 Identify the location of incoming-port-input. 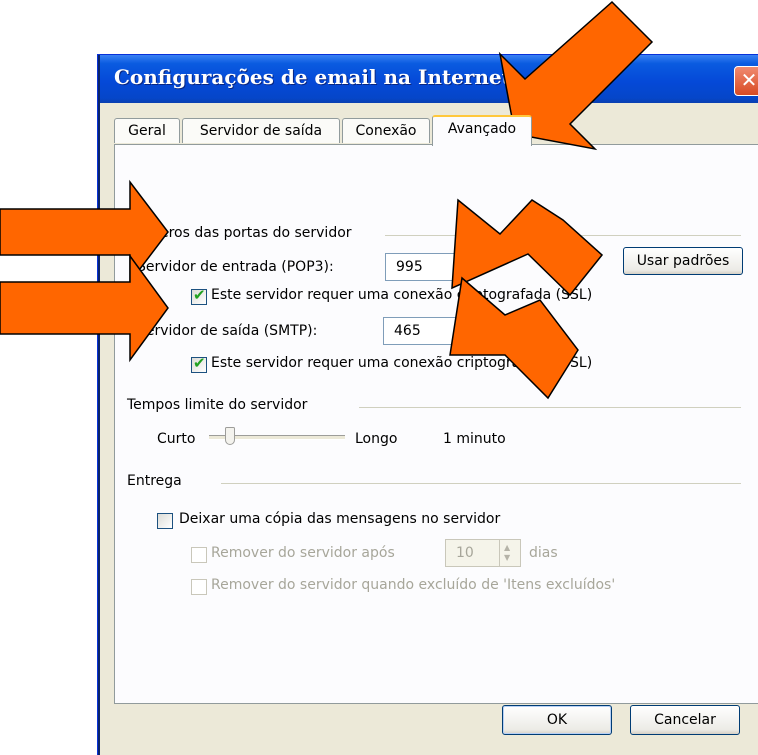
(422, 267).